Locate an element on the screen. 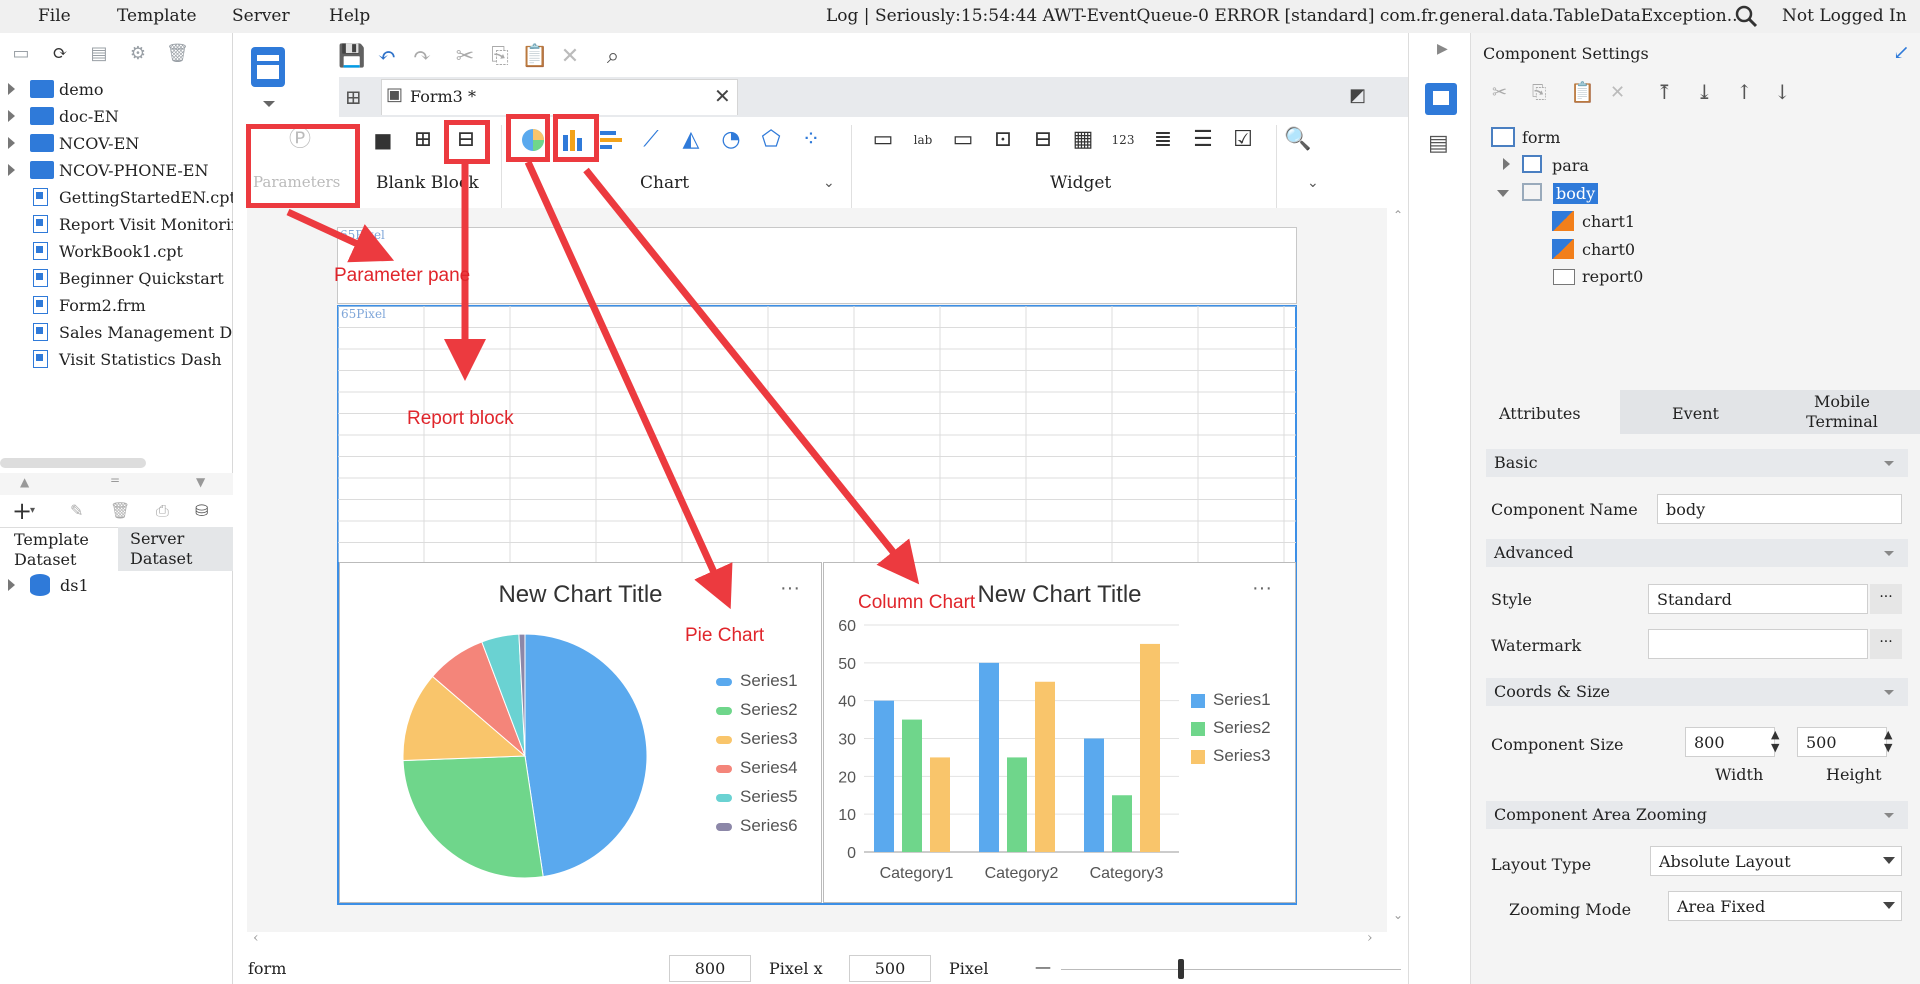 The width and height of the screenshot is (1920, 984). canvas-height-input: 500 is located at coordinates (890, 968).